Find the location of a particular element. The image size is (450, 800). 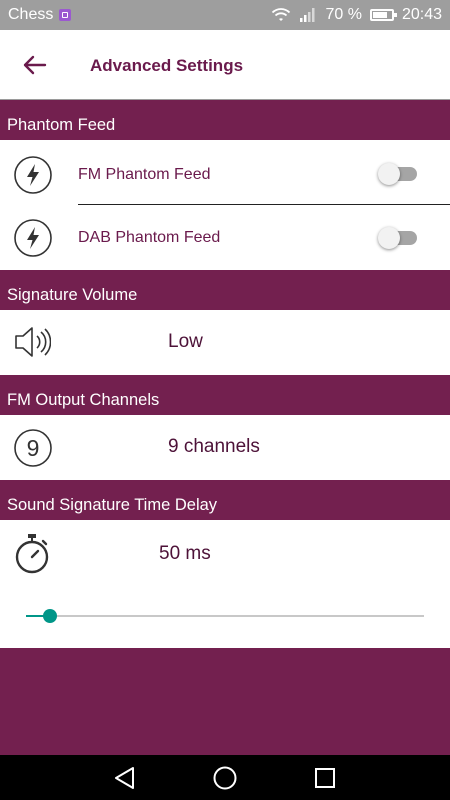

battery-icon is located at coordinates (383, 15).